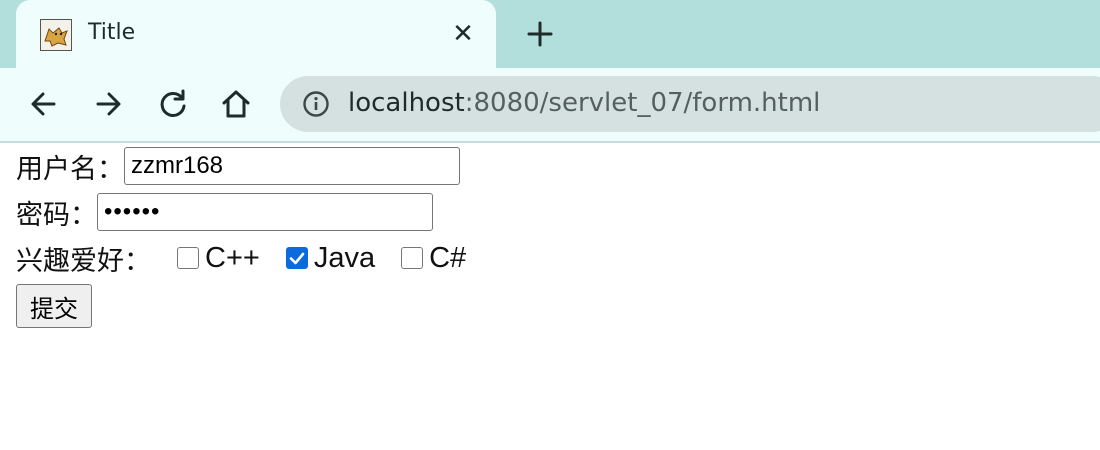  What do you see at coordinates (232, 257) in the screenshot?
I see `checkbox-cpp-label: C++` at bounding box center [232, 257].